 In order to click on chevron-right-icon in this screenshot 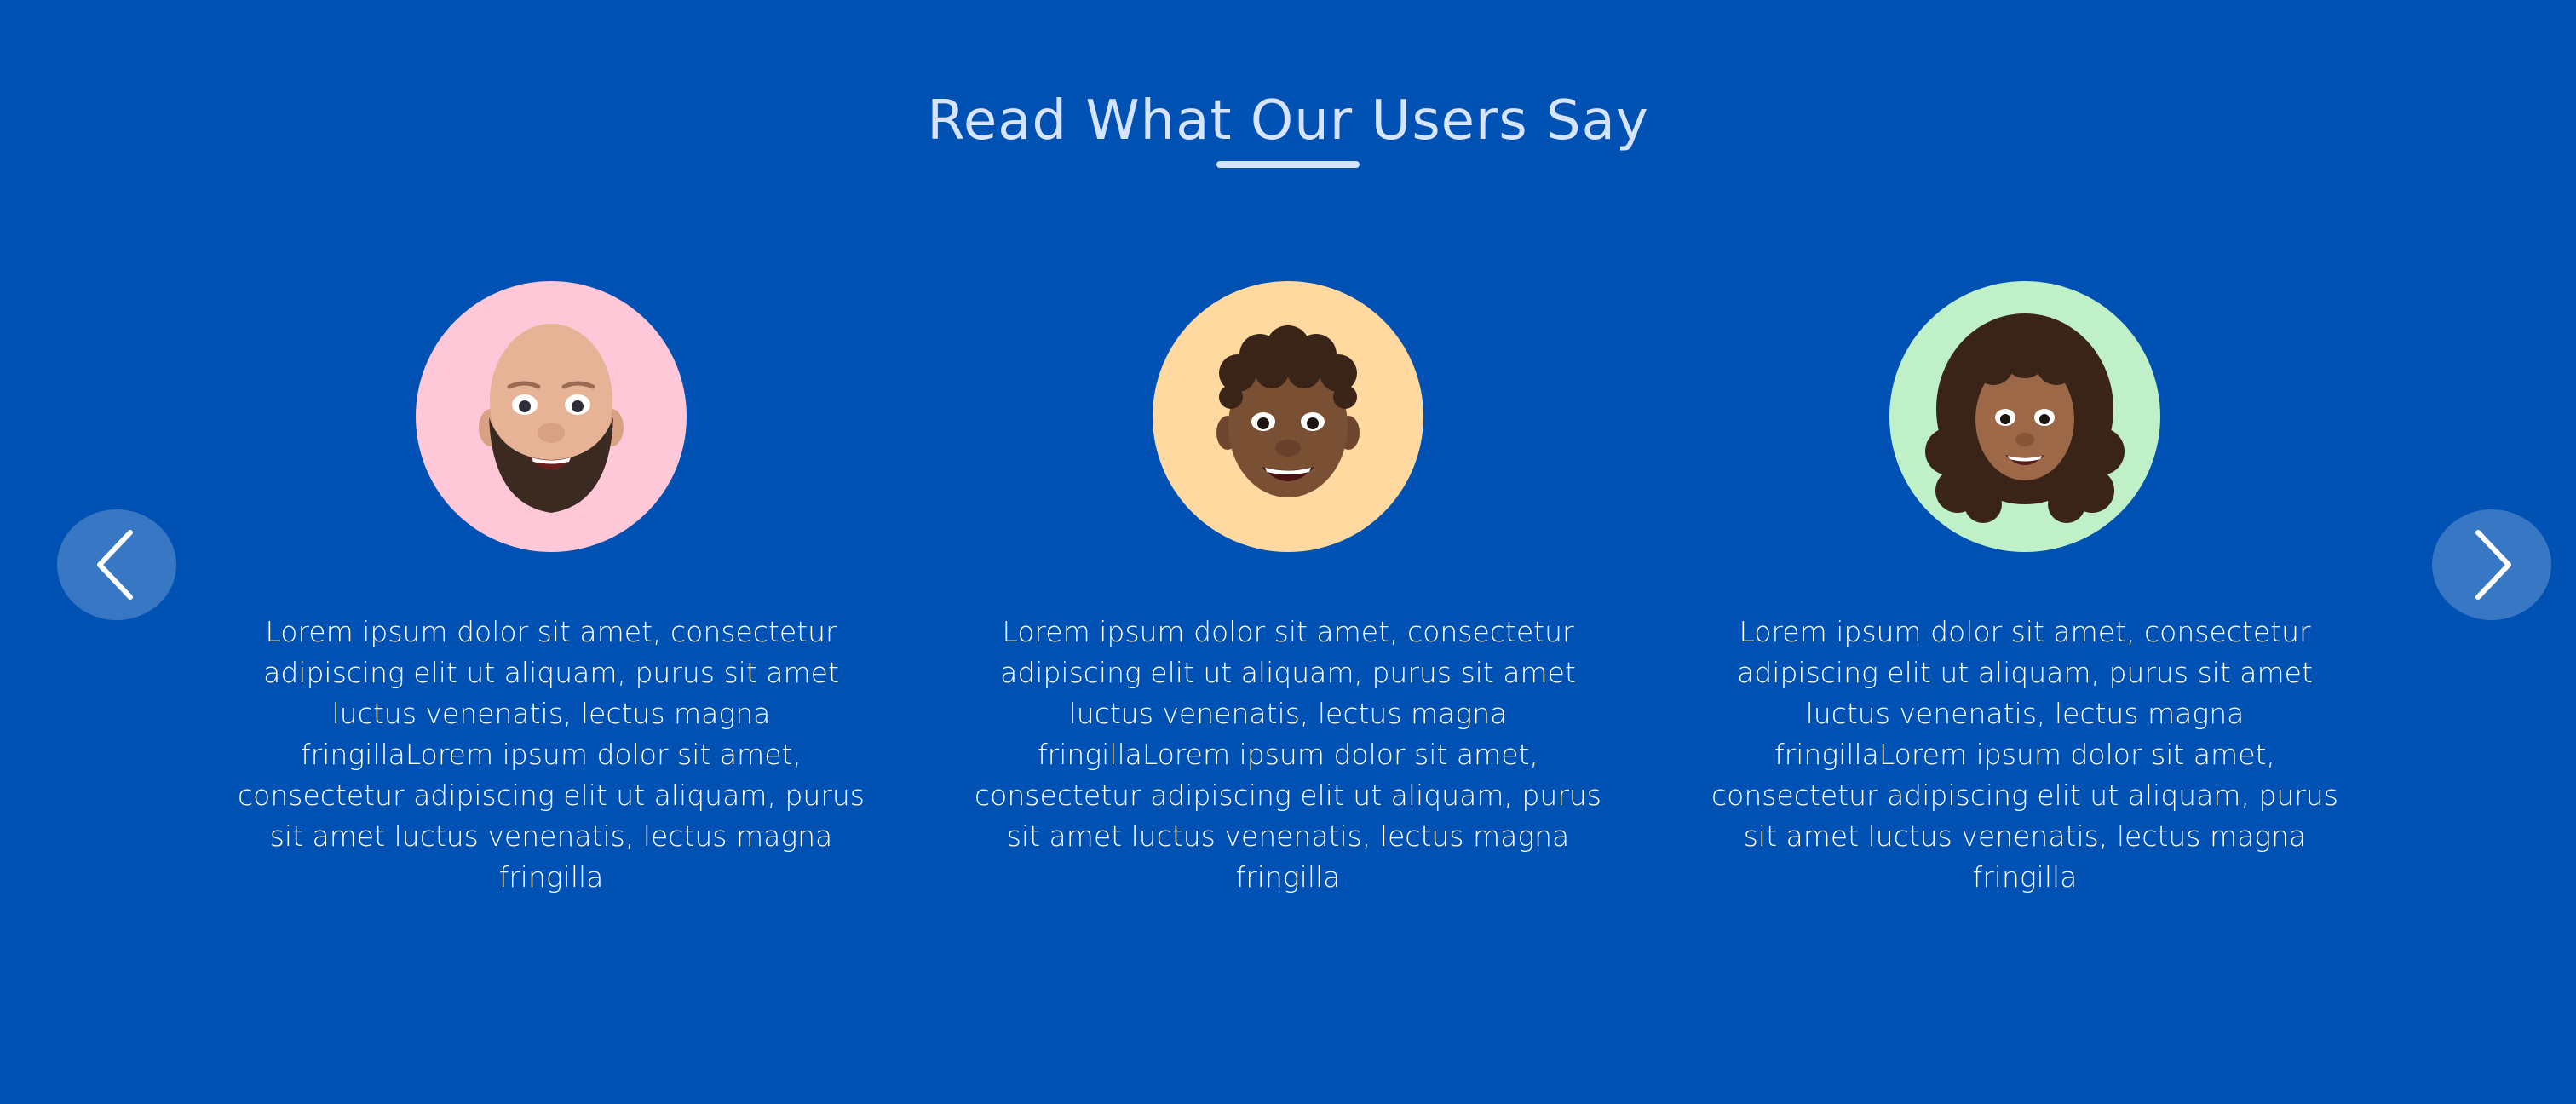, I will do `click(2493, 565)`.